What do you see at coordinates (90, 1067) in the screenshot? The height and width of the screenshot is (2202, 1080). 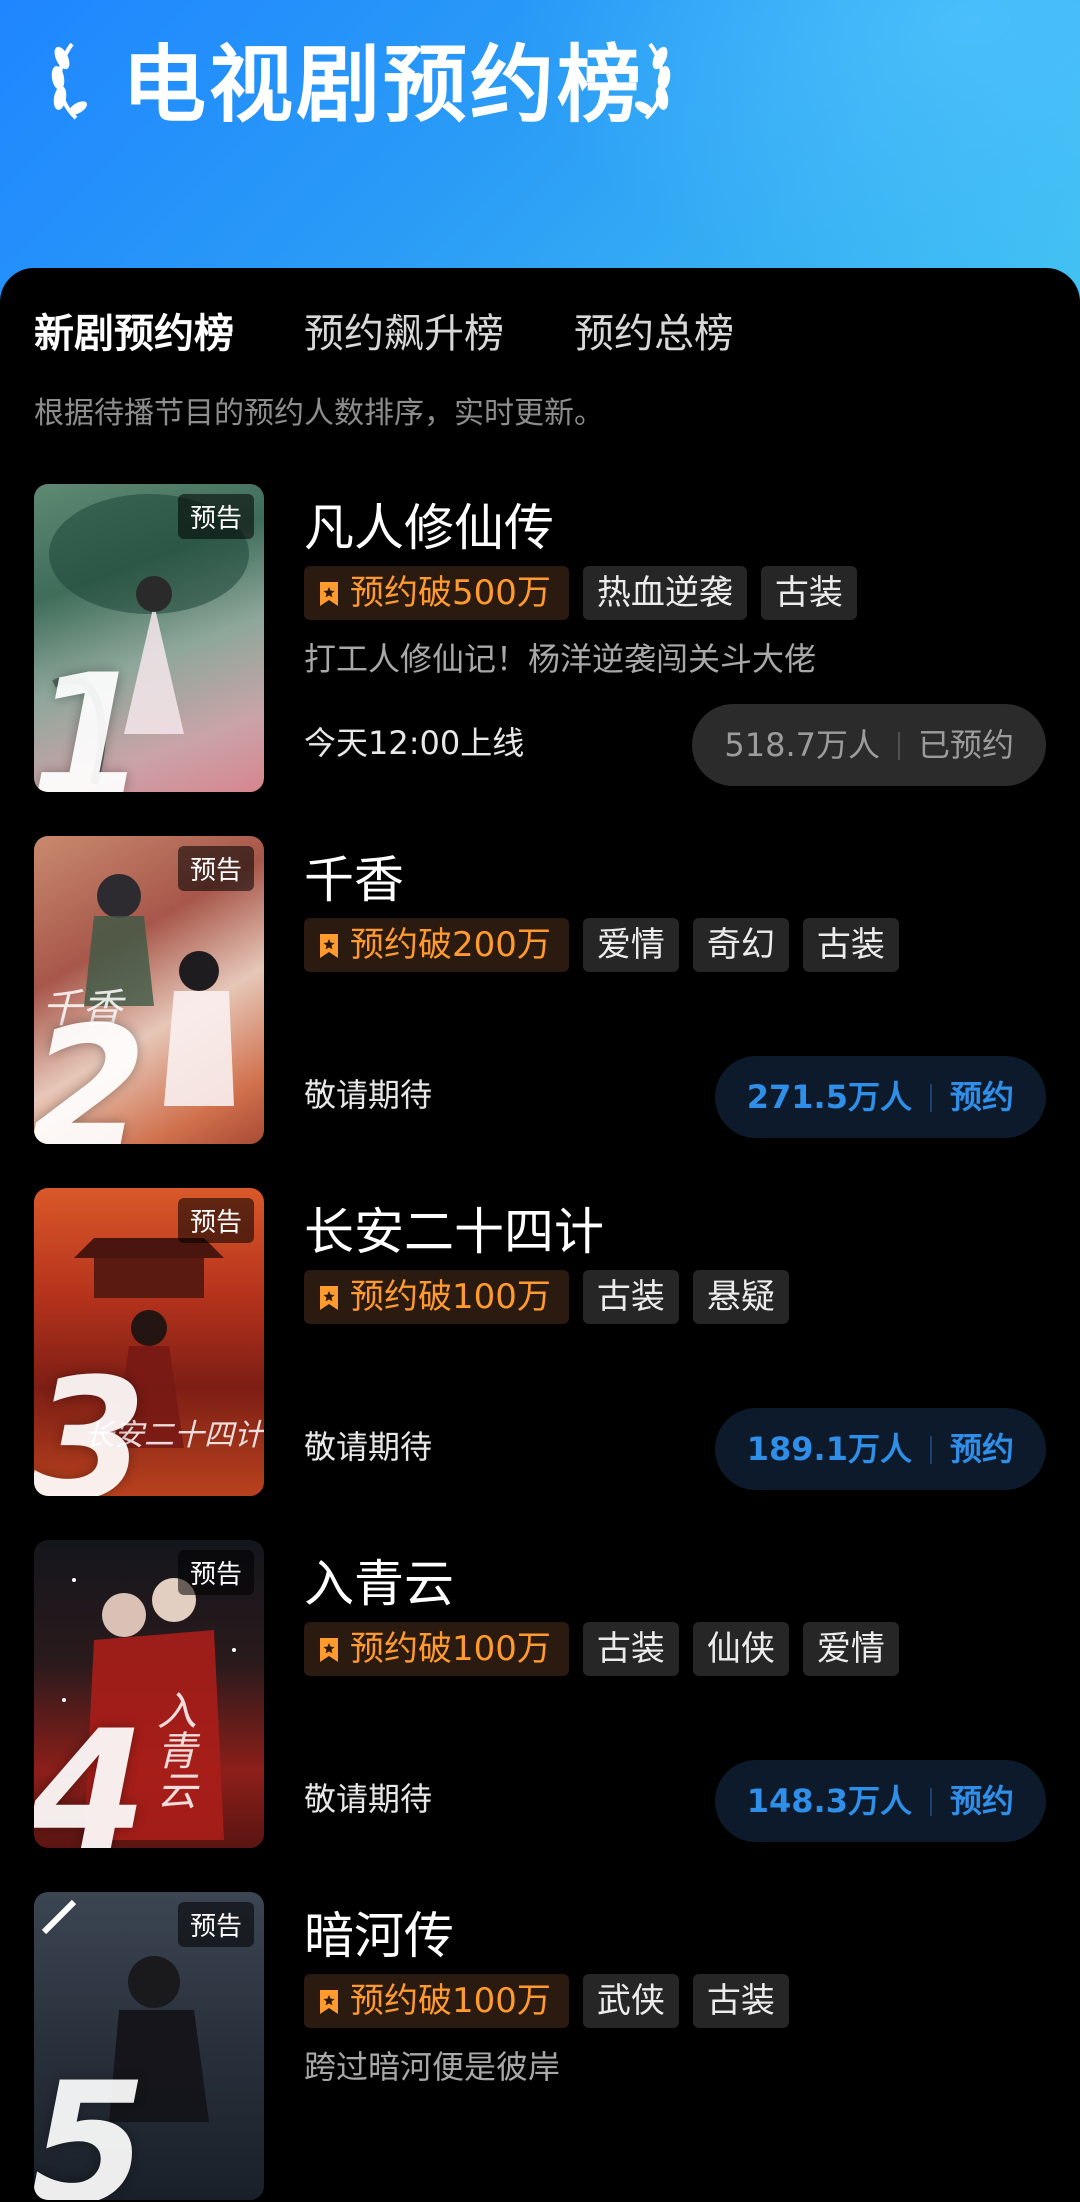 I see `rank-number: 2` at bounding box center [90, 1067].